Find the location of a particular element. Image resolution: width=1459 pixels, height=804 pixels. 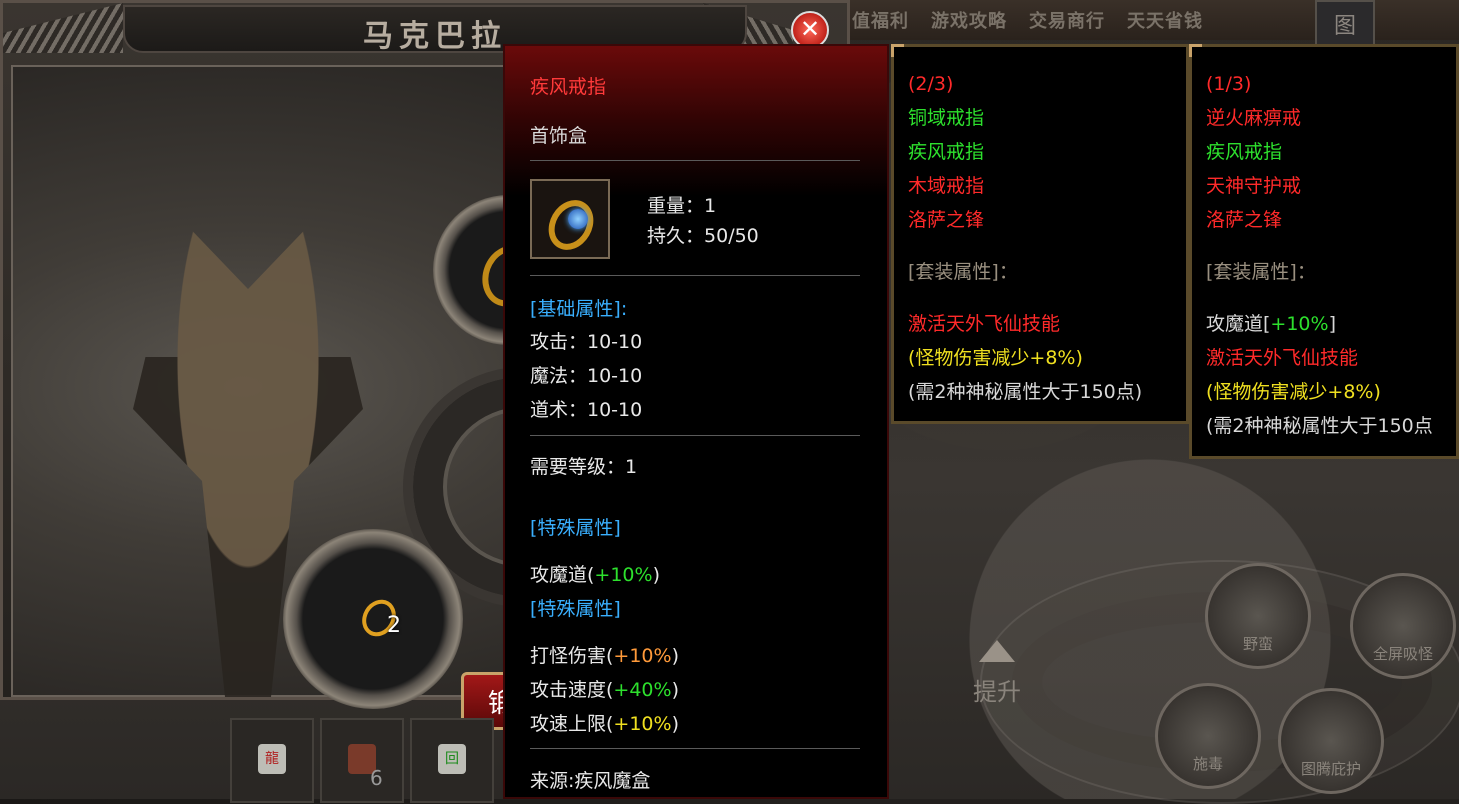

durability-stat: 持久：50/50 is located at coordinates (703, 236).